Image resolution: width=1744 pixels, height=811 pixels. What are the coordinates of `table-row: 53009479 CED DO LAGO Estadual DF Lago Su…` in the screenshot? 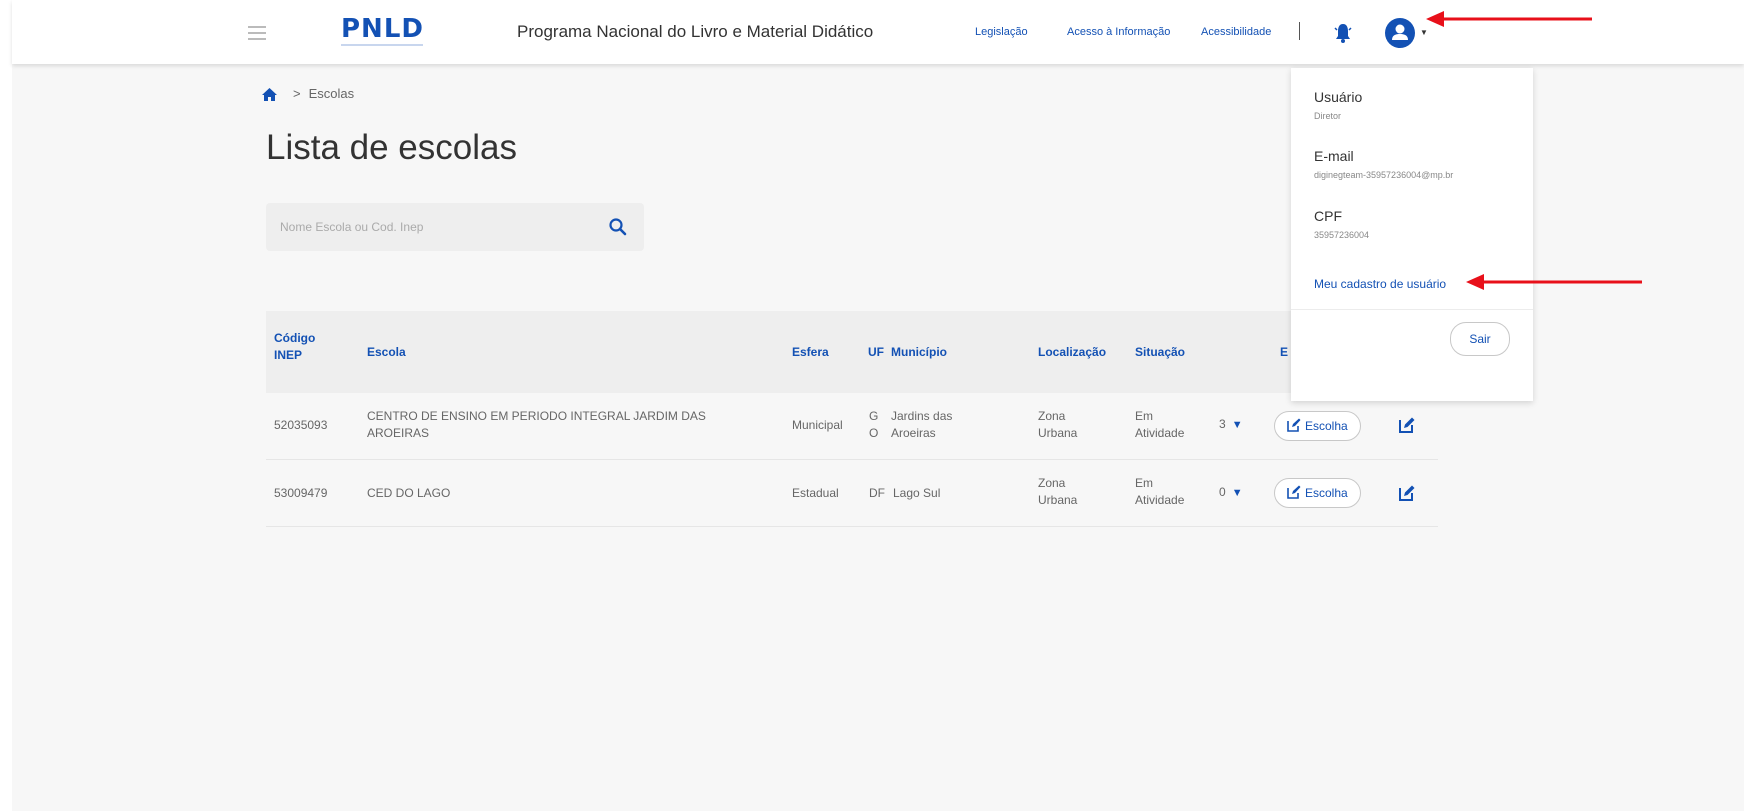 It's located at (852, 493).